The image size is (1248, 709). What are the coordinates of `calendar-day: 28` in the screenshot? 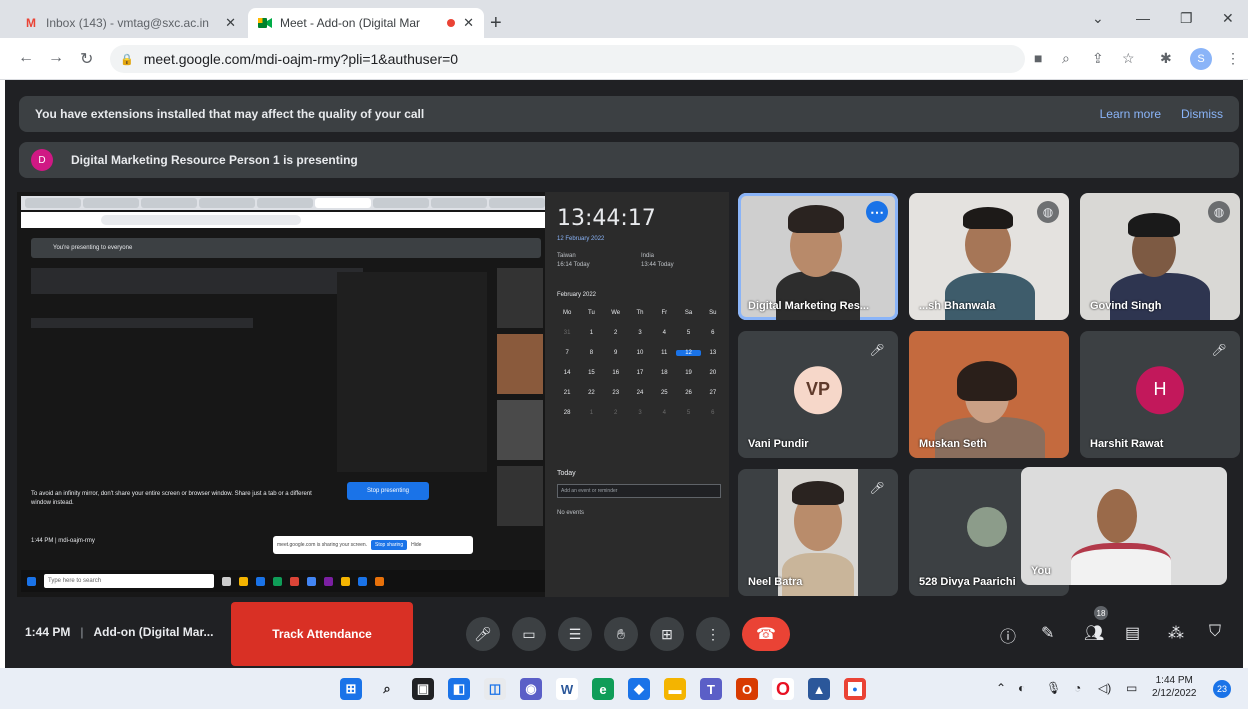 It's located at (567, 413).